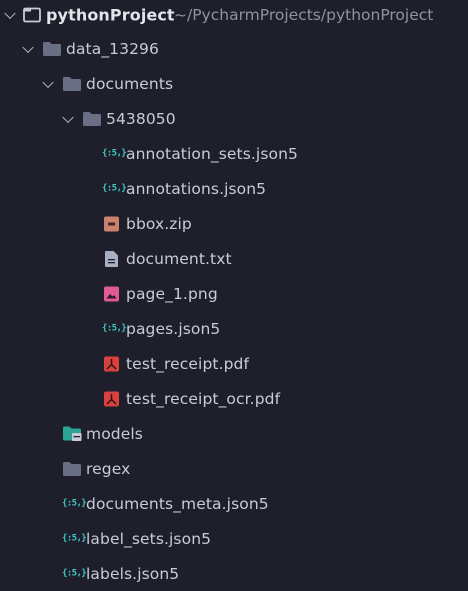 The width and height of the screenshot is (468, 591). I want to click on archive-icon, so click(111, 223).